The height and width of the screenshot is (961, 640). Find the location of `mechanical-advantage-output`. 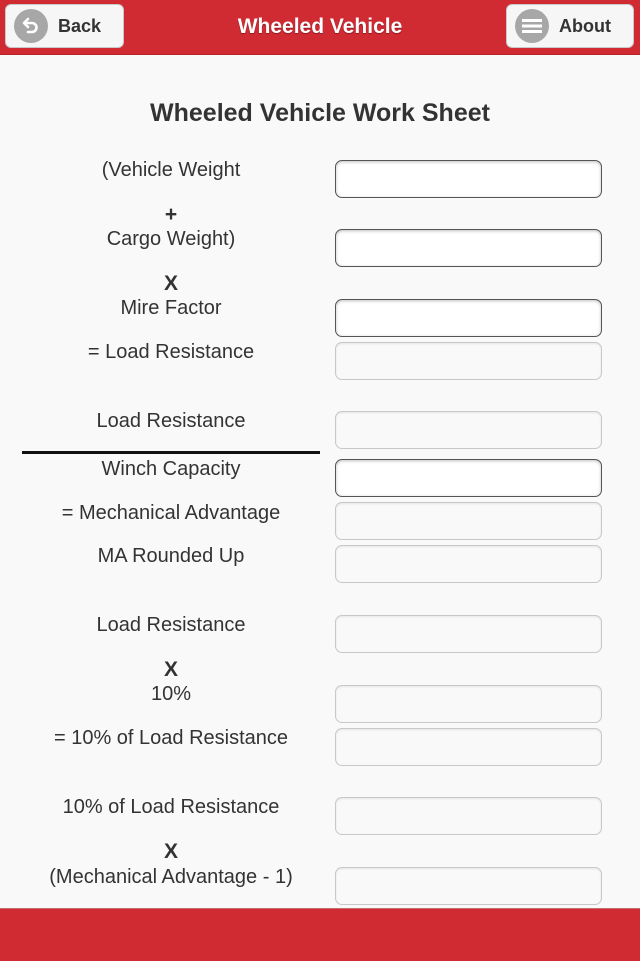

mechanical-advantage-output is located at coordinates (468, 521).